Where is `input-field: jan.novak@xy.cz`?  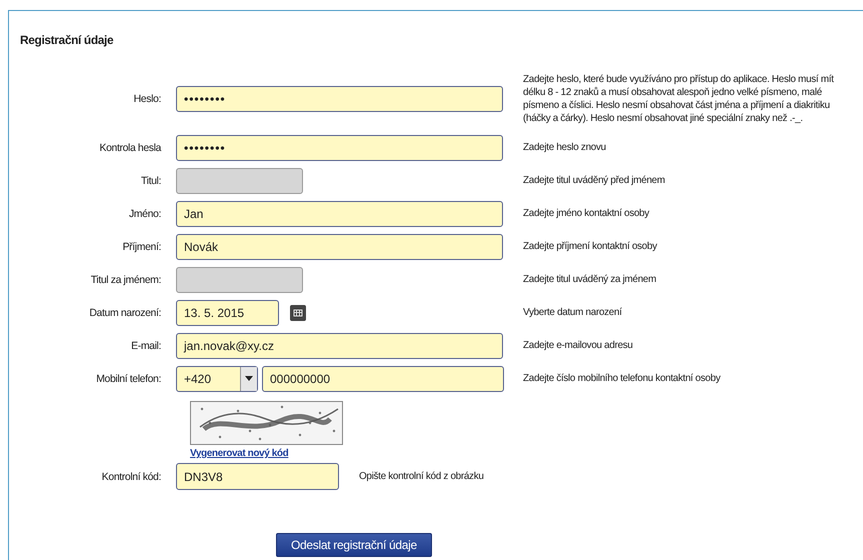 input-field: jan.novak@xy.cz is located at coordinates (339, 345).